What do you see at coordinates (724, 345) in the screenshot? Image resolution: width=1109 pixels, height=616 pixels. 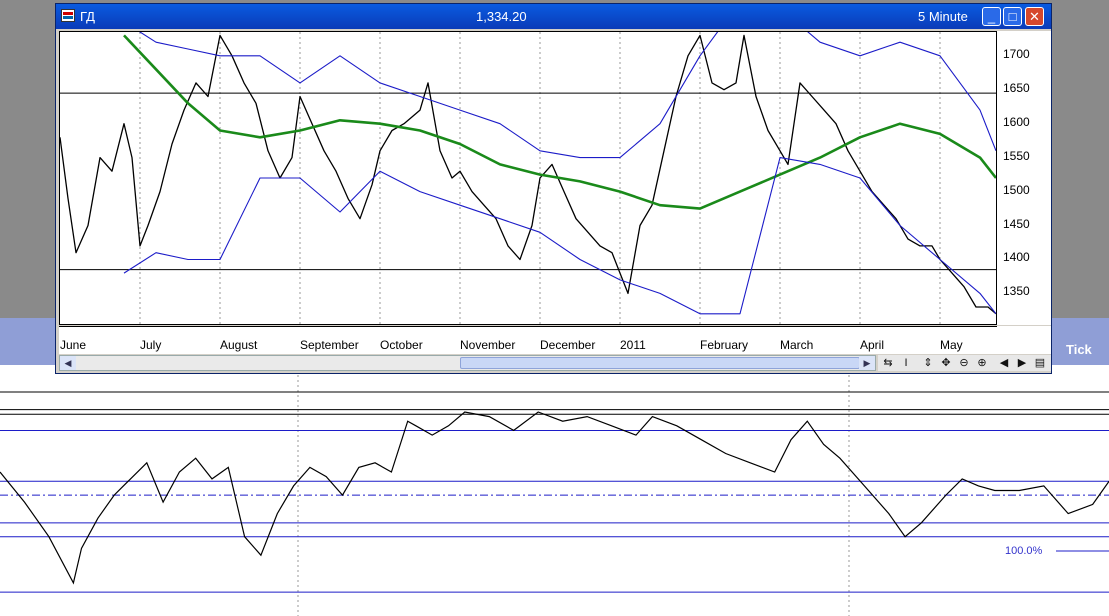 I see `month-tick-label: February` at bounding box center [724, 345].